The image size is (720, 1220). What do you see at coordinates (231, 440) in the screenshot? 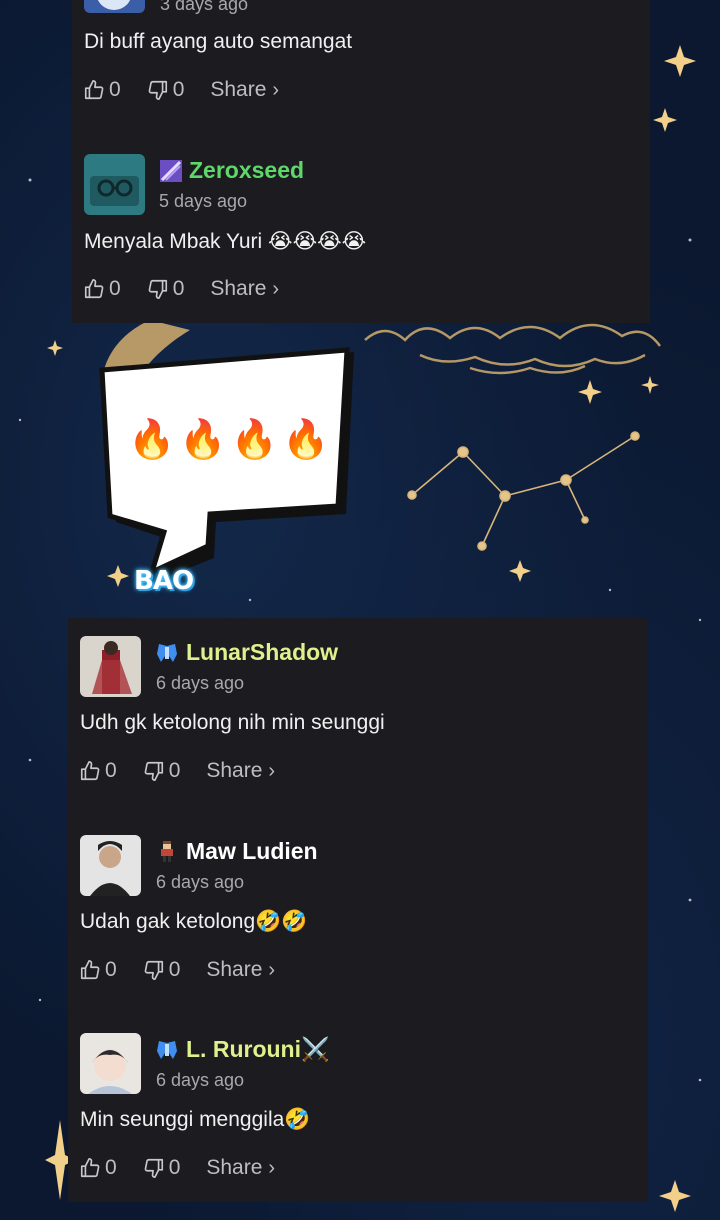
I see `sticker-flames: 🔥🔥🔥🔥` at bounding box center [231, 440].